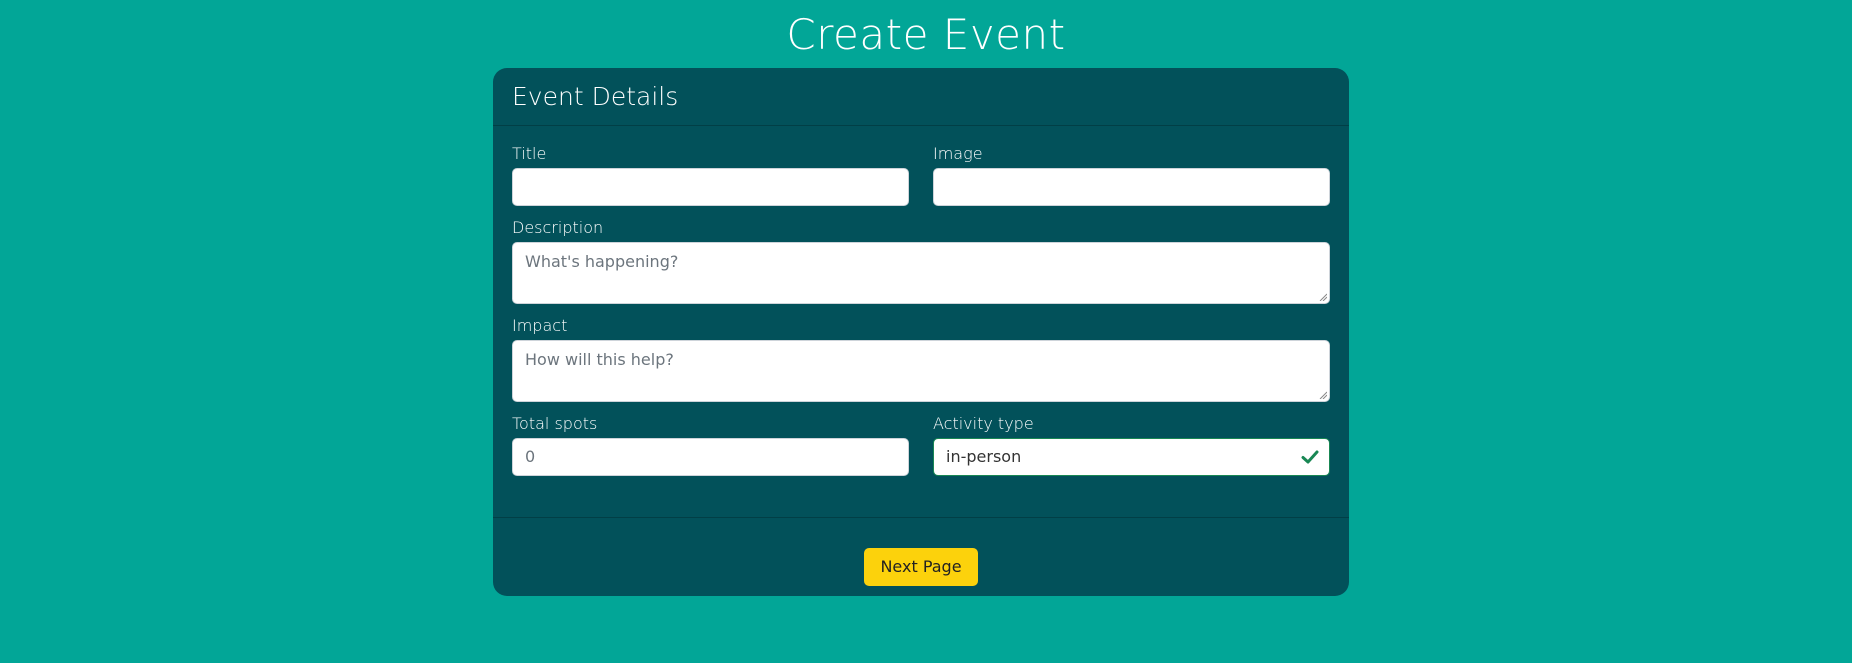 This screenshot has height=663, width=1852. I want to click on title-input, so click(710, 187).